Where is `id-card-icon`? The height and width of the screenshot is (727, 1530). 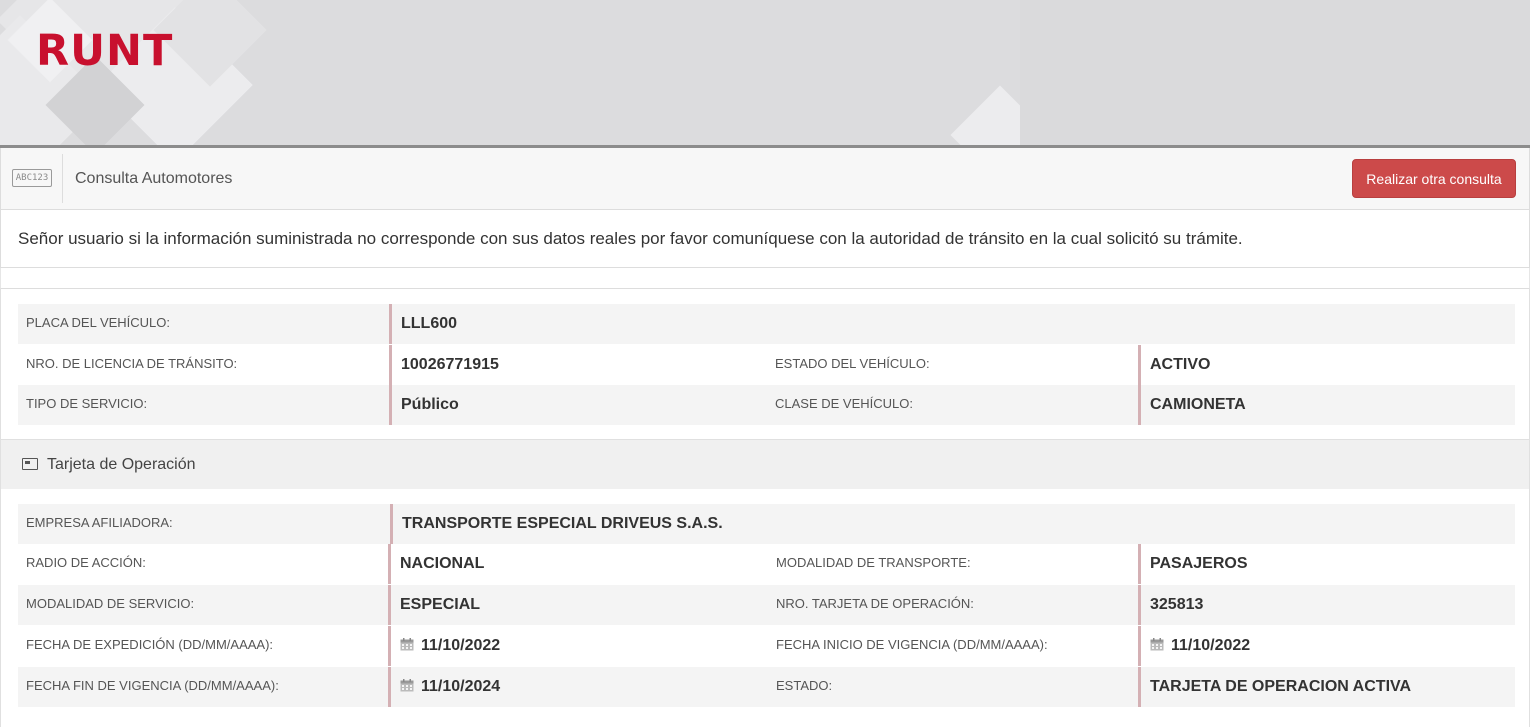
id-card-icon is located at coordinates (30, 464).